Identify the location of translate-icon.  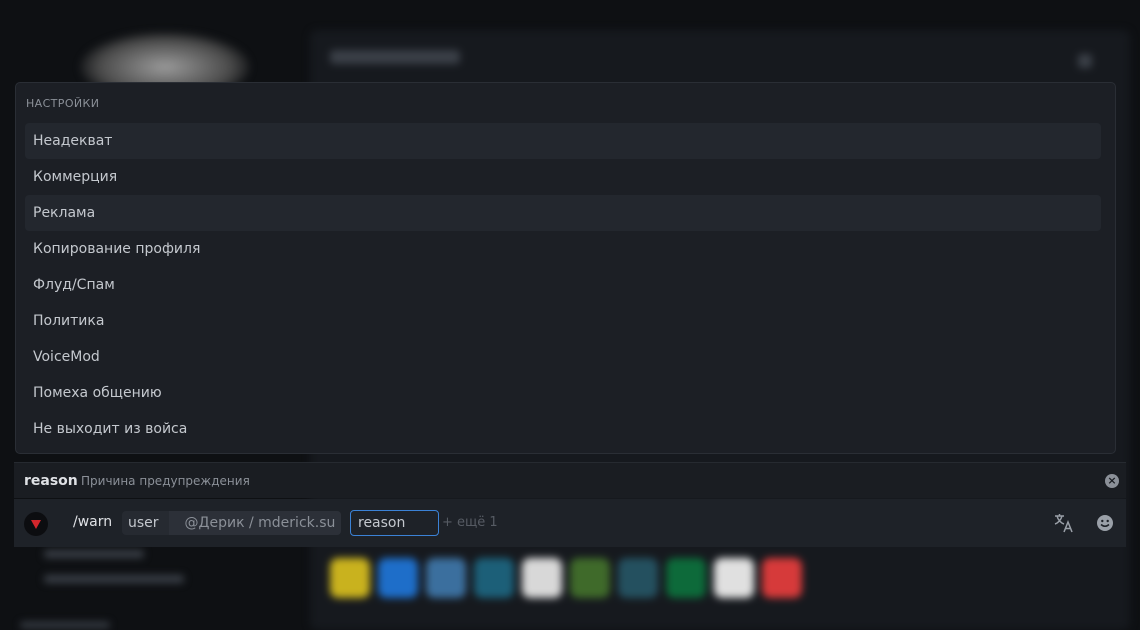
(1064, 525).